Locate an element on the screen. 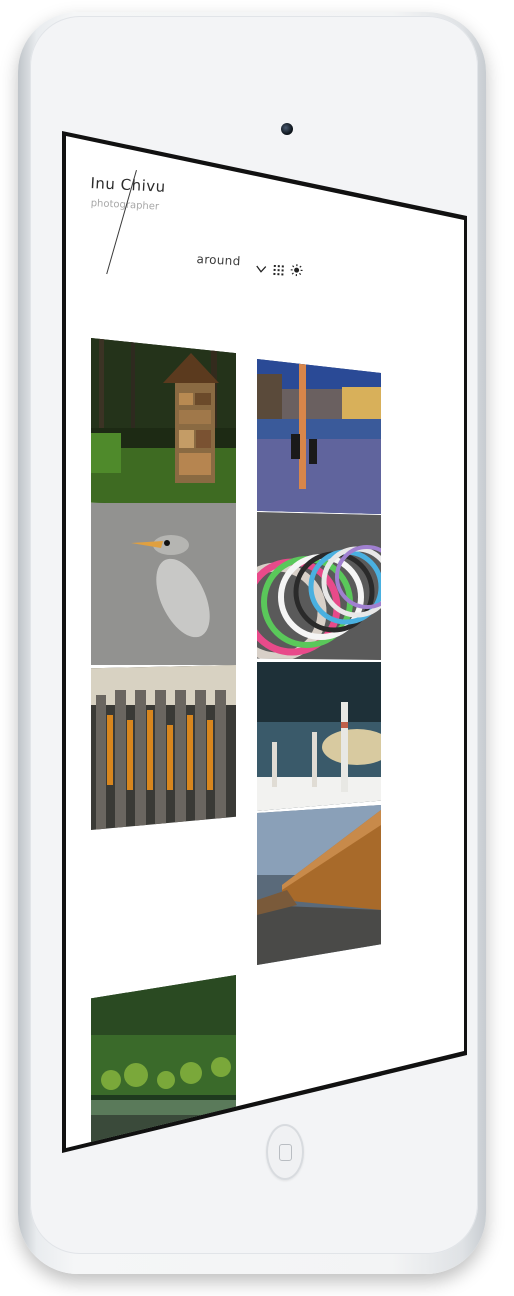 This screenshot has height=1296, width=514. photo-ice-sculptures is located at coordinates (319, 736).